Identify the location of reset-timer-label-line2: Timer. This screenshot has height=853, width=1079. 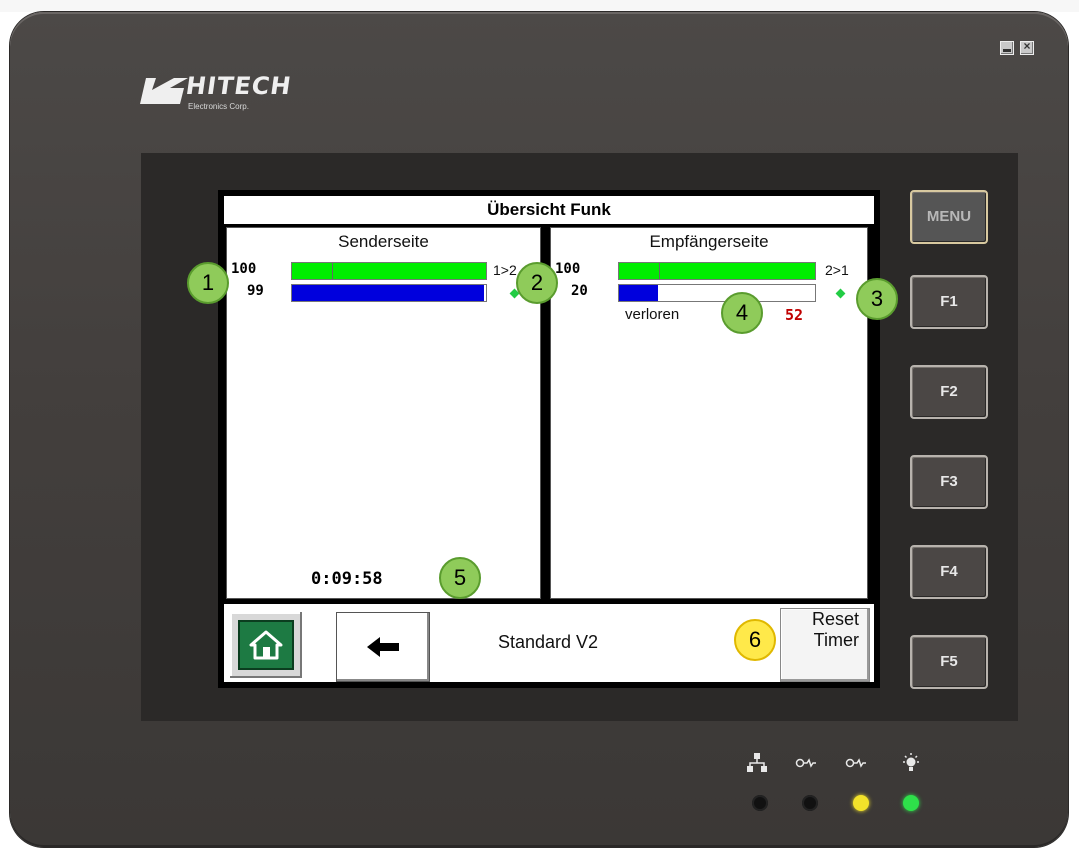
(836, 640).